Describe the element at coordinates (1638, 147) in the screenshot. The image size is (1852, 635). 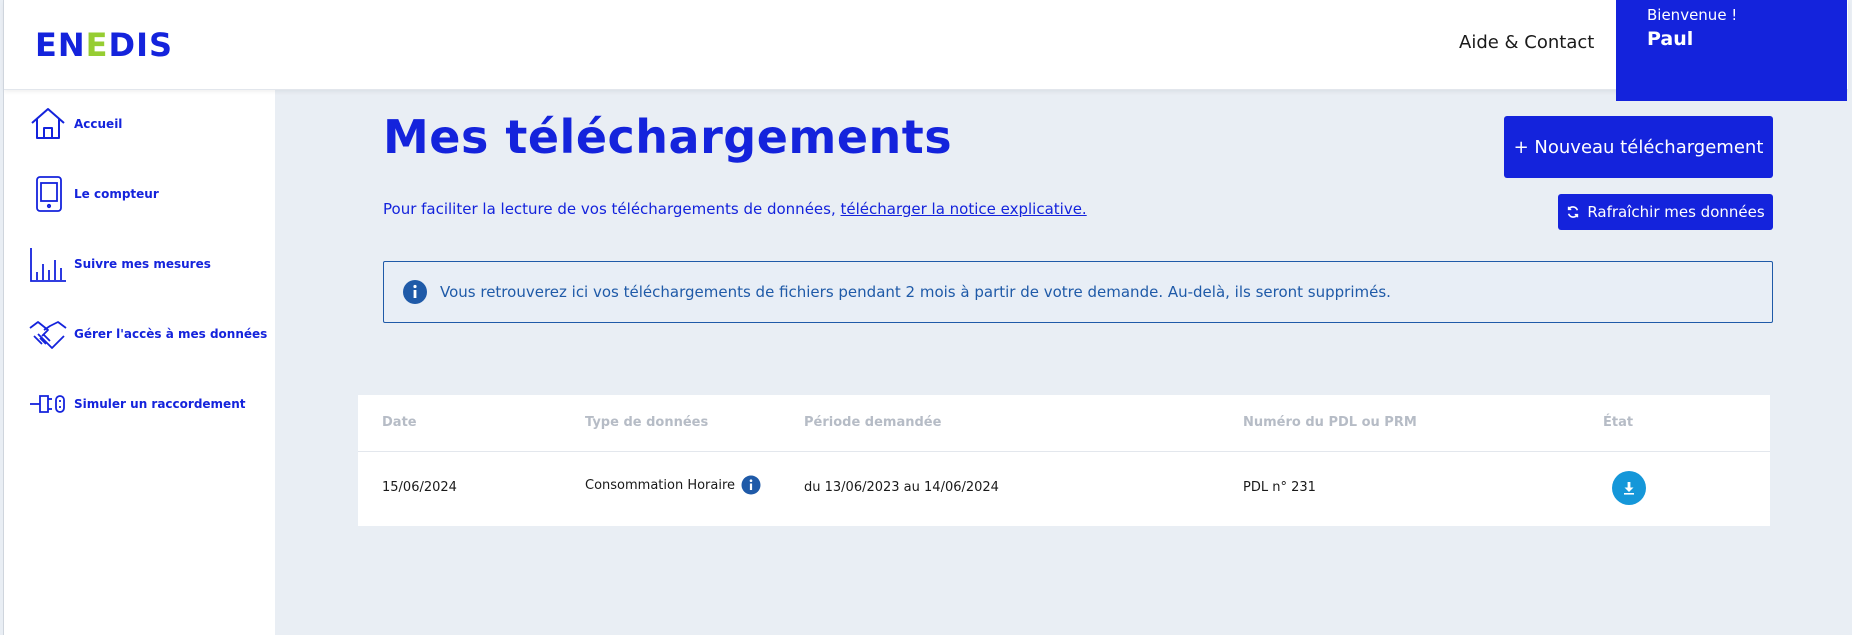
I see `new-download-button: + Nouveau téléchargement` at that location.